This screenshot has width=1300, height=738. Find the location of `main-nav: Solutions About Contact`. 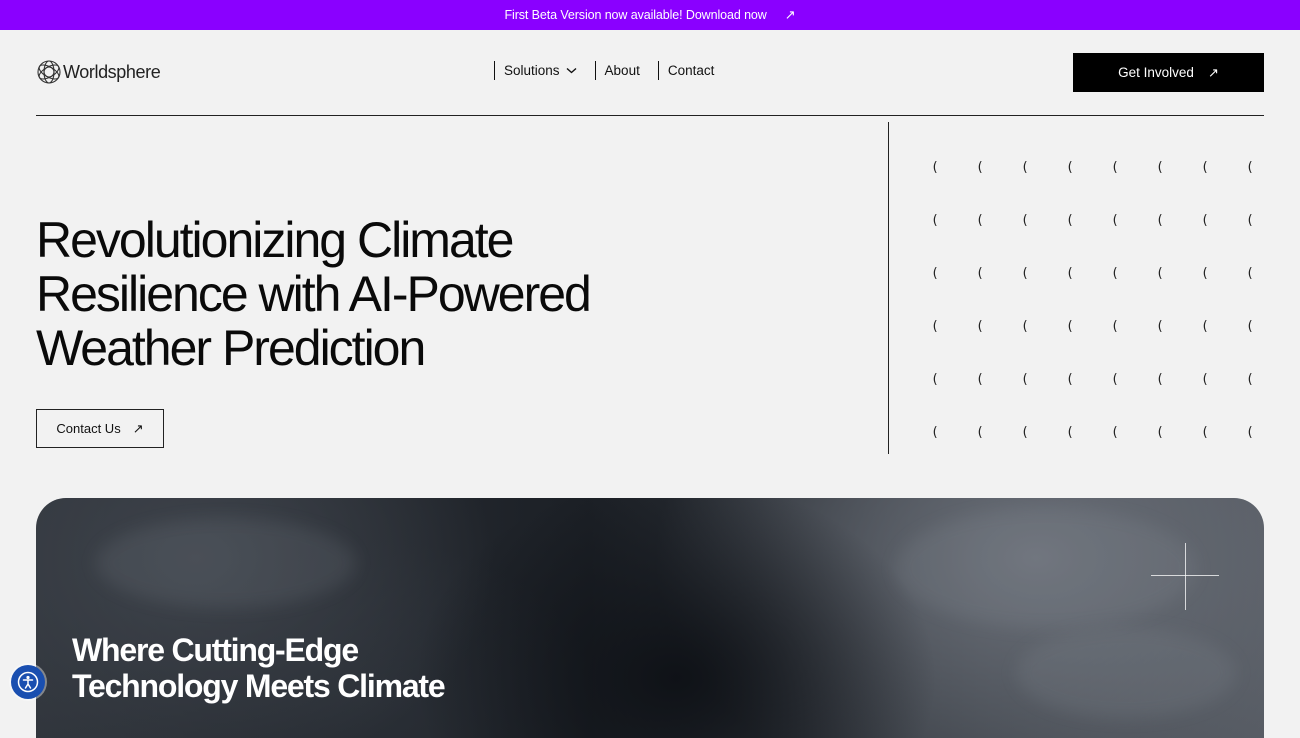

main-nav: Solutions About Contact is located at coordinates (613, 70).